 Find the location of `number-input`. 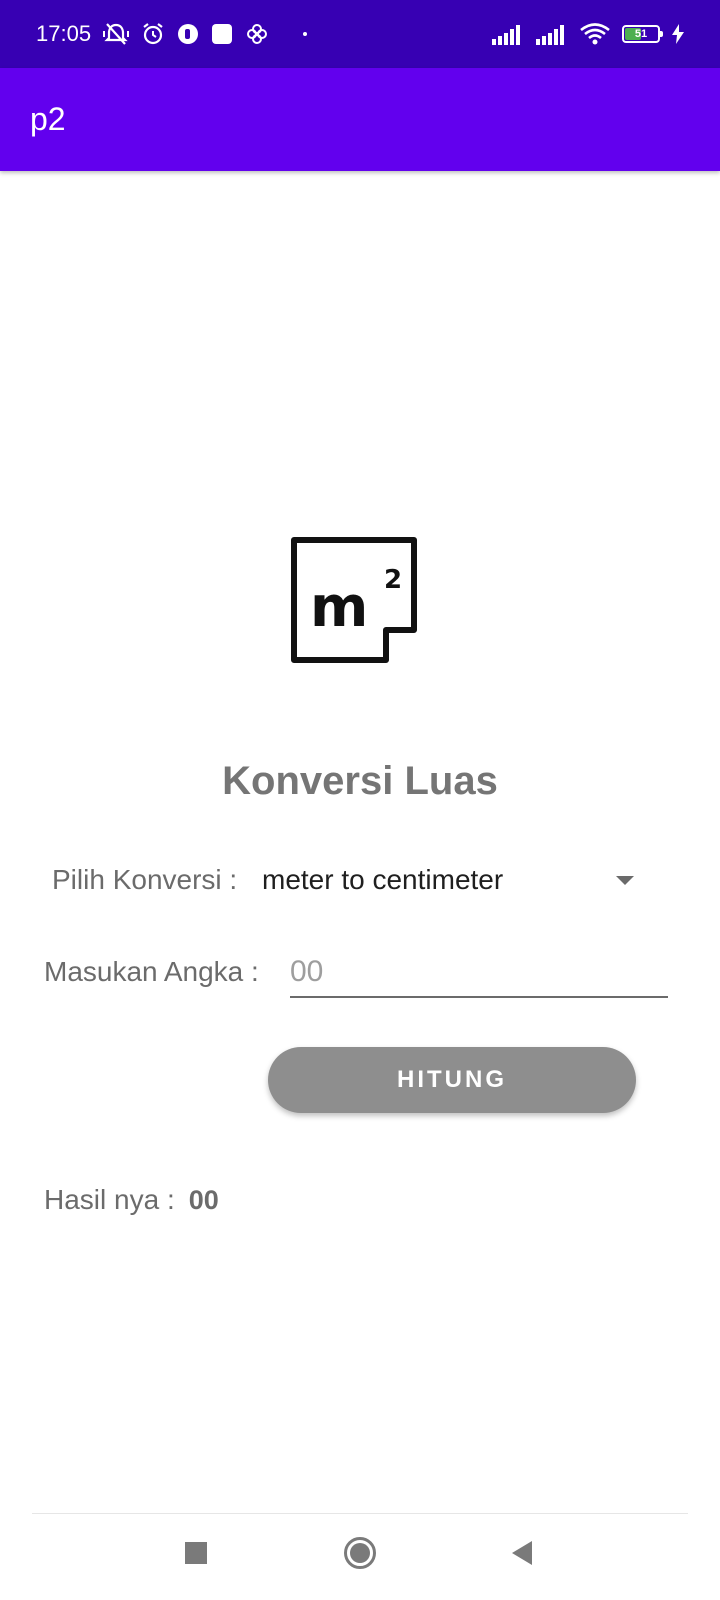

number-input is located at coordinates (479, 973).